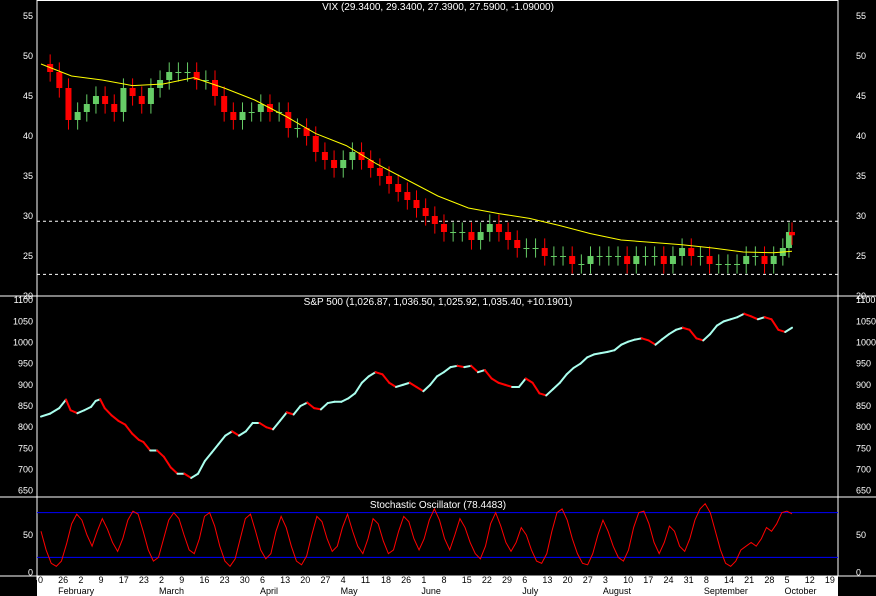 The height and width of the screenshot is (596, 876). What do you see at coordinates (487, 580) in the screenshot?
I see `day-tick-label: 22` at bounding box center [487, 580].